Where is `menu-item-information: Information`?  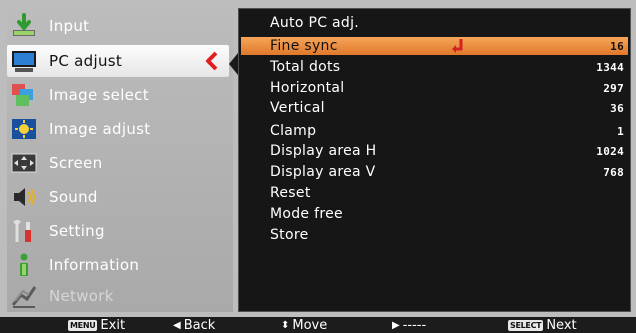
menu-item-information: Information is located at coordinates (120, 265).